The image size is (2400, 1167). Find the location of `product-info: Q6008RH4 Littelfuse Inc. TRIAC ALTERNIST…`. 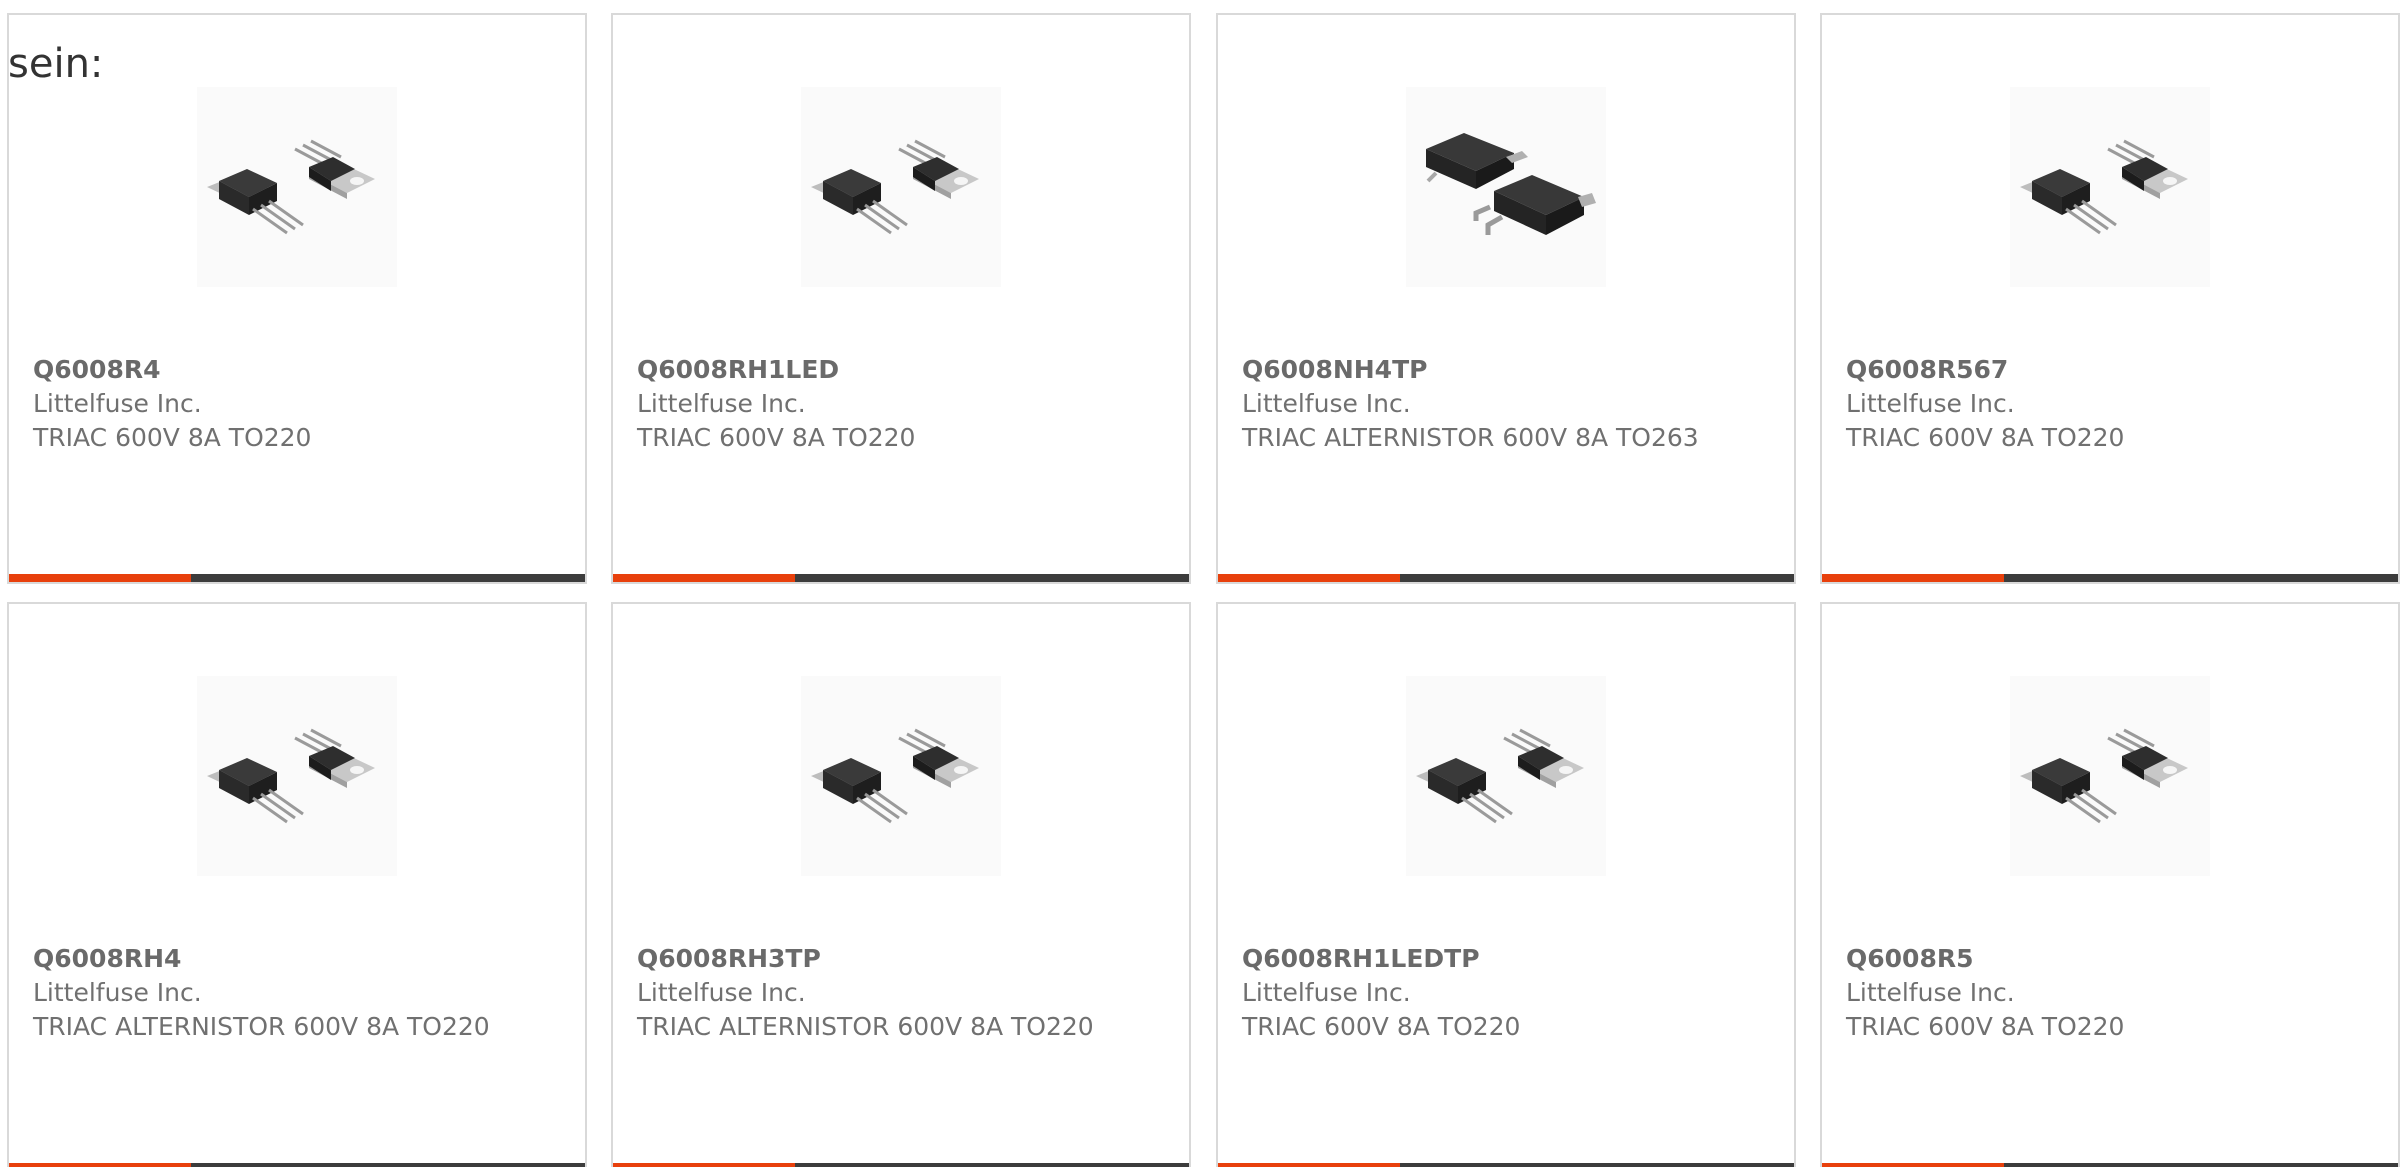

product-info: Q6008RH4 Littelfuse Inc. TRIAC ALTERNIST… is located at coordinates (273, 993).